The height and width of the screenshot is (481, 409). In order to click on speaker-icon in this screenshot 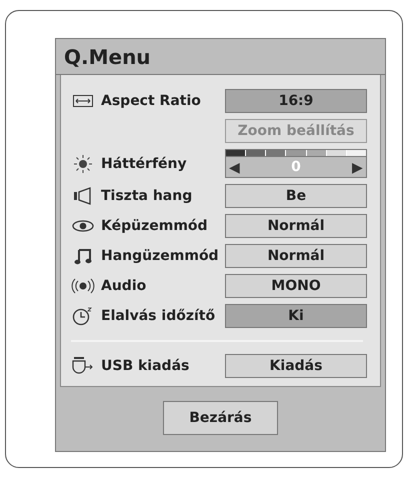, I will do `click(83, 196)`.